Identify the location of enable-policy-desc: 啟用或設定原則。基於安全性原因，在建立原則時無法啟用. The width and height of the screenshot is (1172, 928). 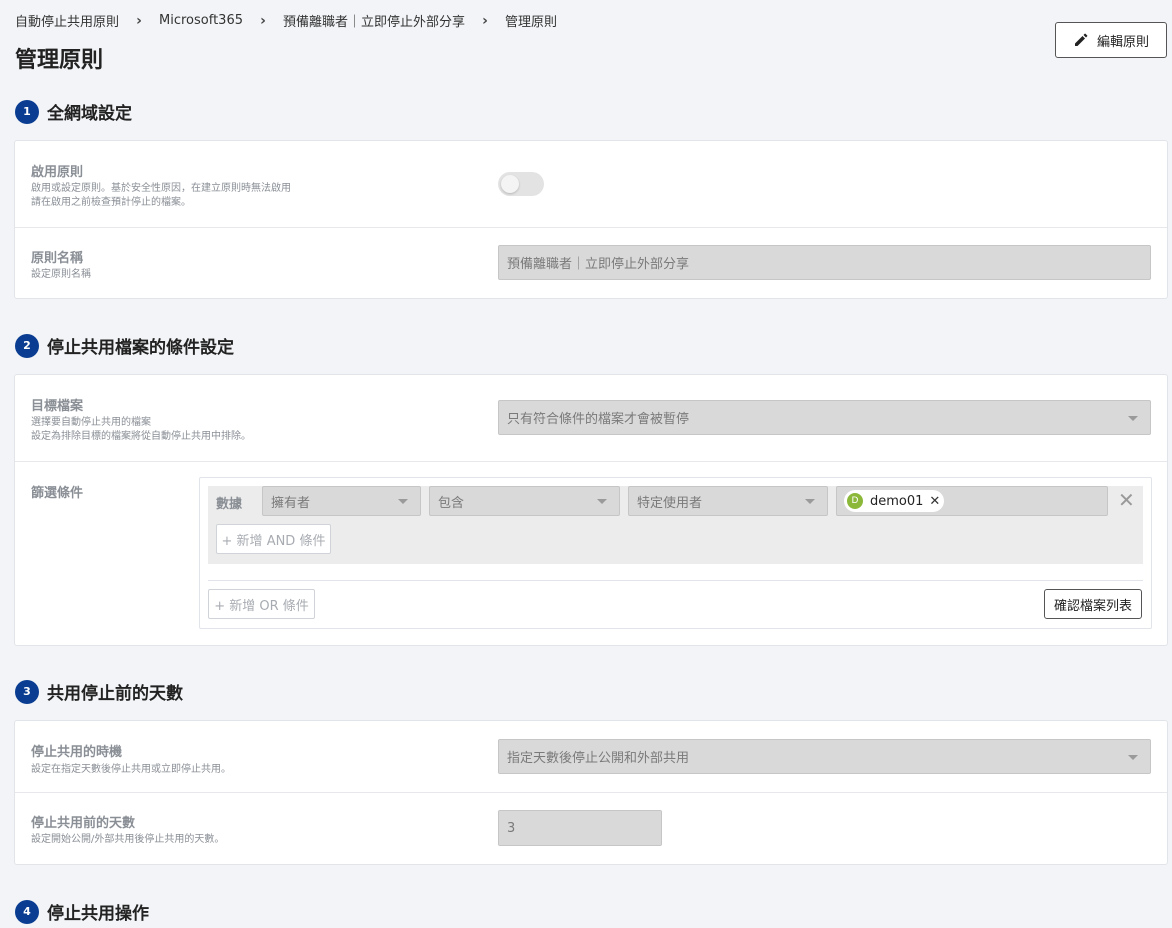
(161, 188).